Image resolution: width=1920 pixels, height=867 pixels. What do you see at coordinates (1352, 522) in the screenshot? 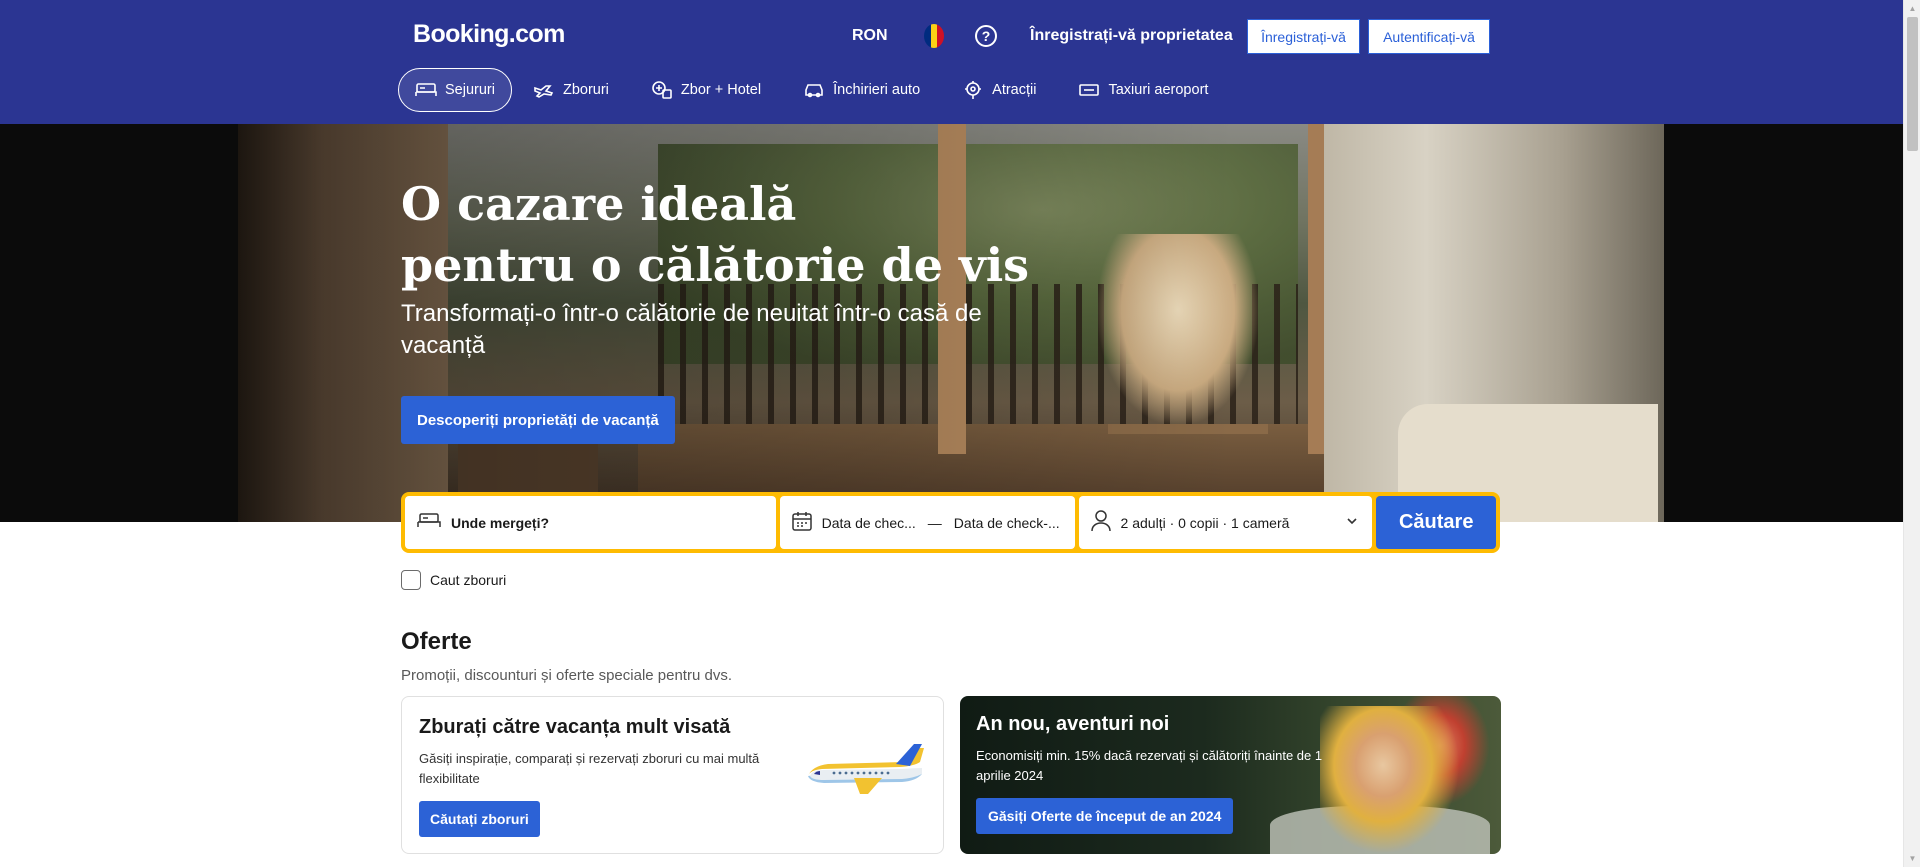
I see `chevron-down-icon` at bounding box center [1352, 522].